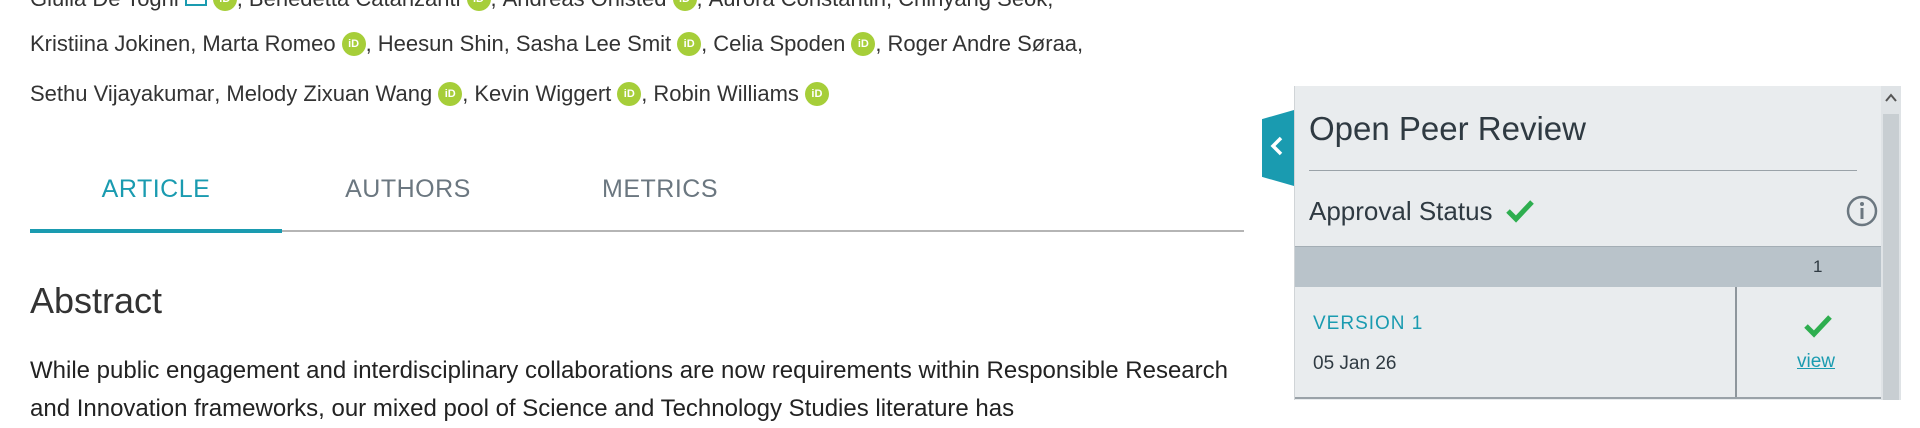 This screenshot has width=1920, height=428. I want to click on panel-title: Open Peer Review, so click(1447, 128).